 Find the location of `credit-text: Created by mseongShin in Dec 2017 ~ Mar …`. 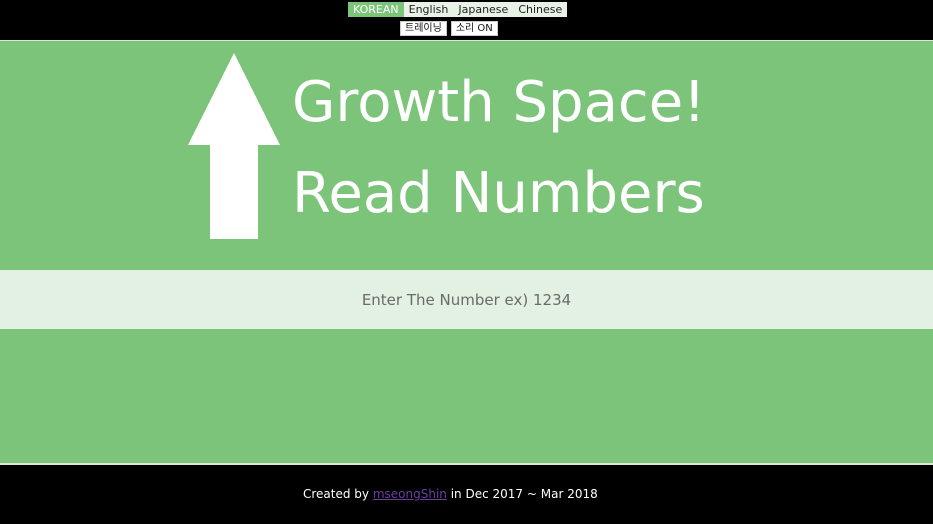

credit-text: Created by mseongShin in Dec 2017 ~ Mar … is located at coordinates (450, 494).